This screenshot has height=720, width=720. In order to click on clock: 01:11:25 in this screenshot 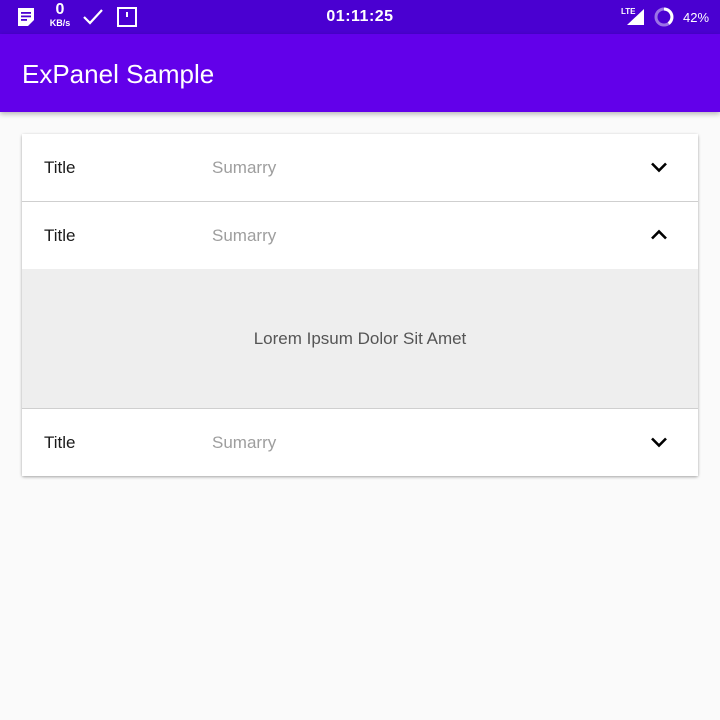, I will do `click(360, 16)`.